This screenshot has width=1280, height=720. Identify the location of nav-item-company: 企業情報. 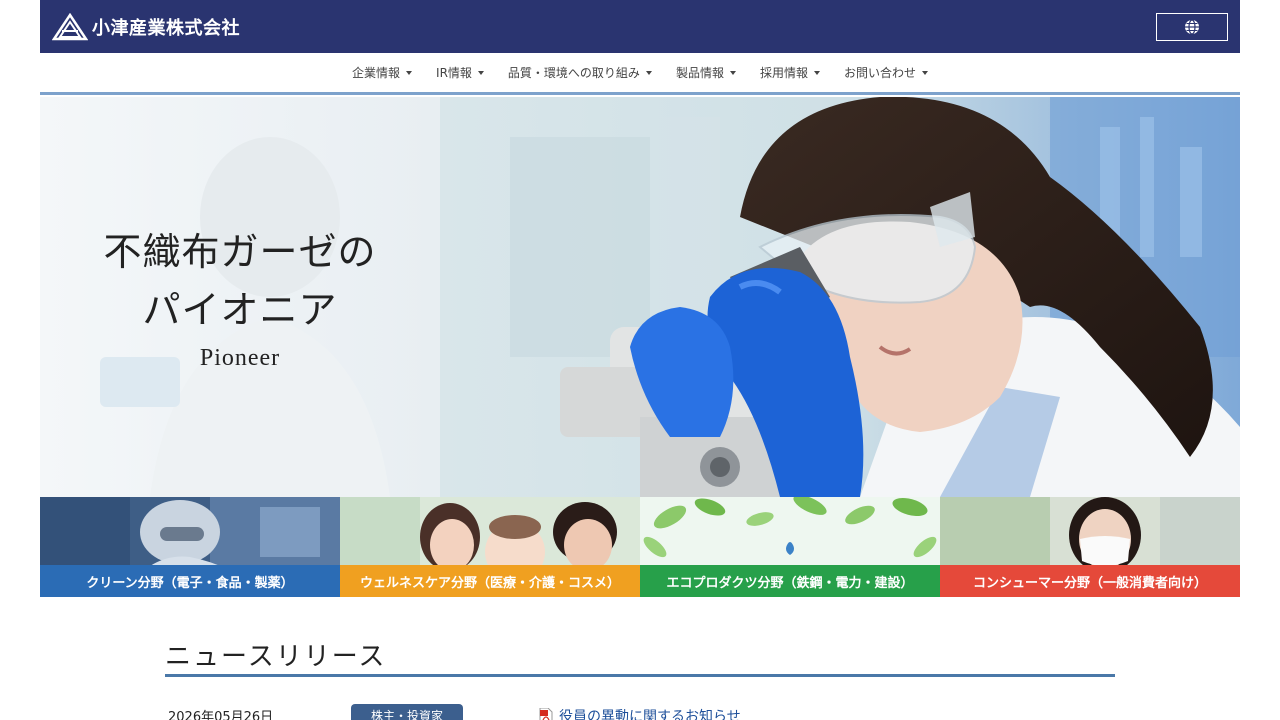
(382, 72).